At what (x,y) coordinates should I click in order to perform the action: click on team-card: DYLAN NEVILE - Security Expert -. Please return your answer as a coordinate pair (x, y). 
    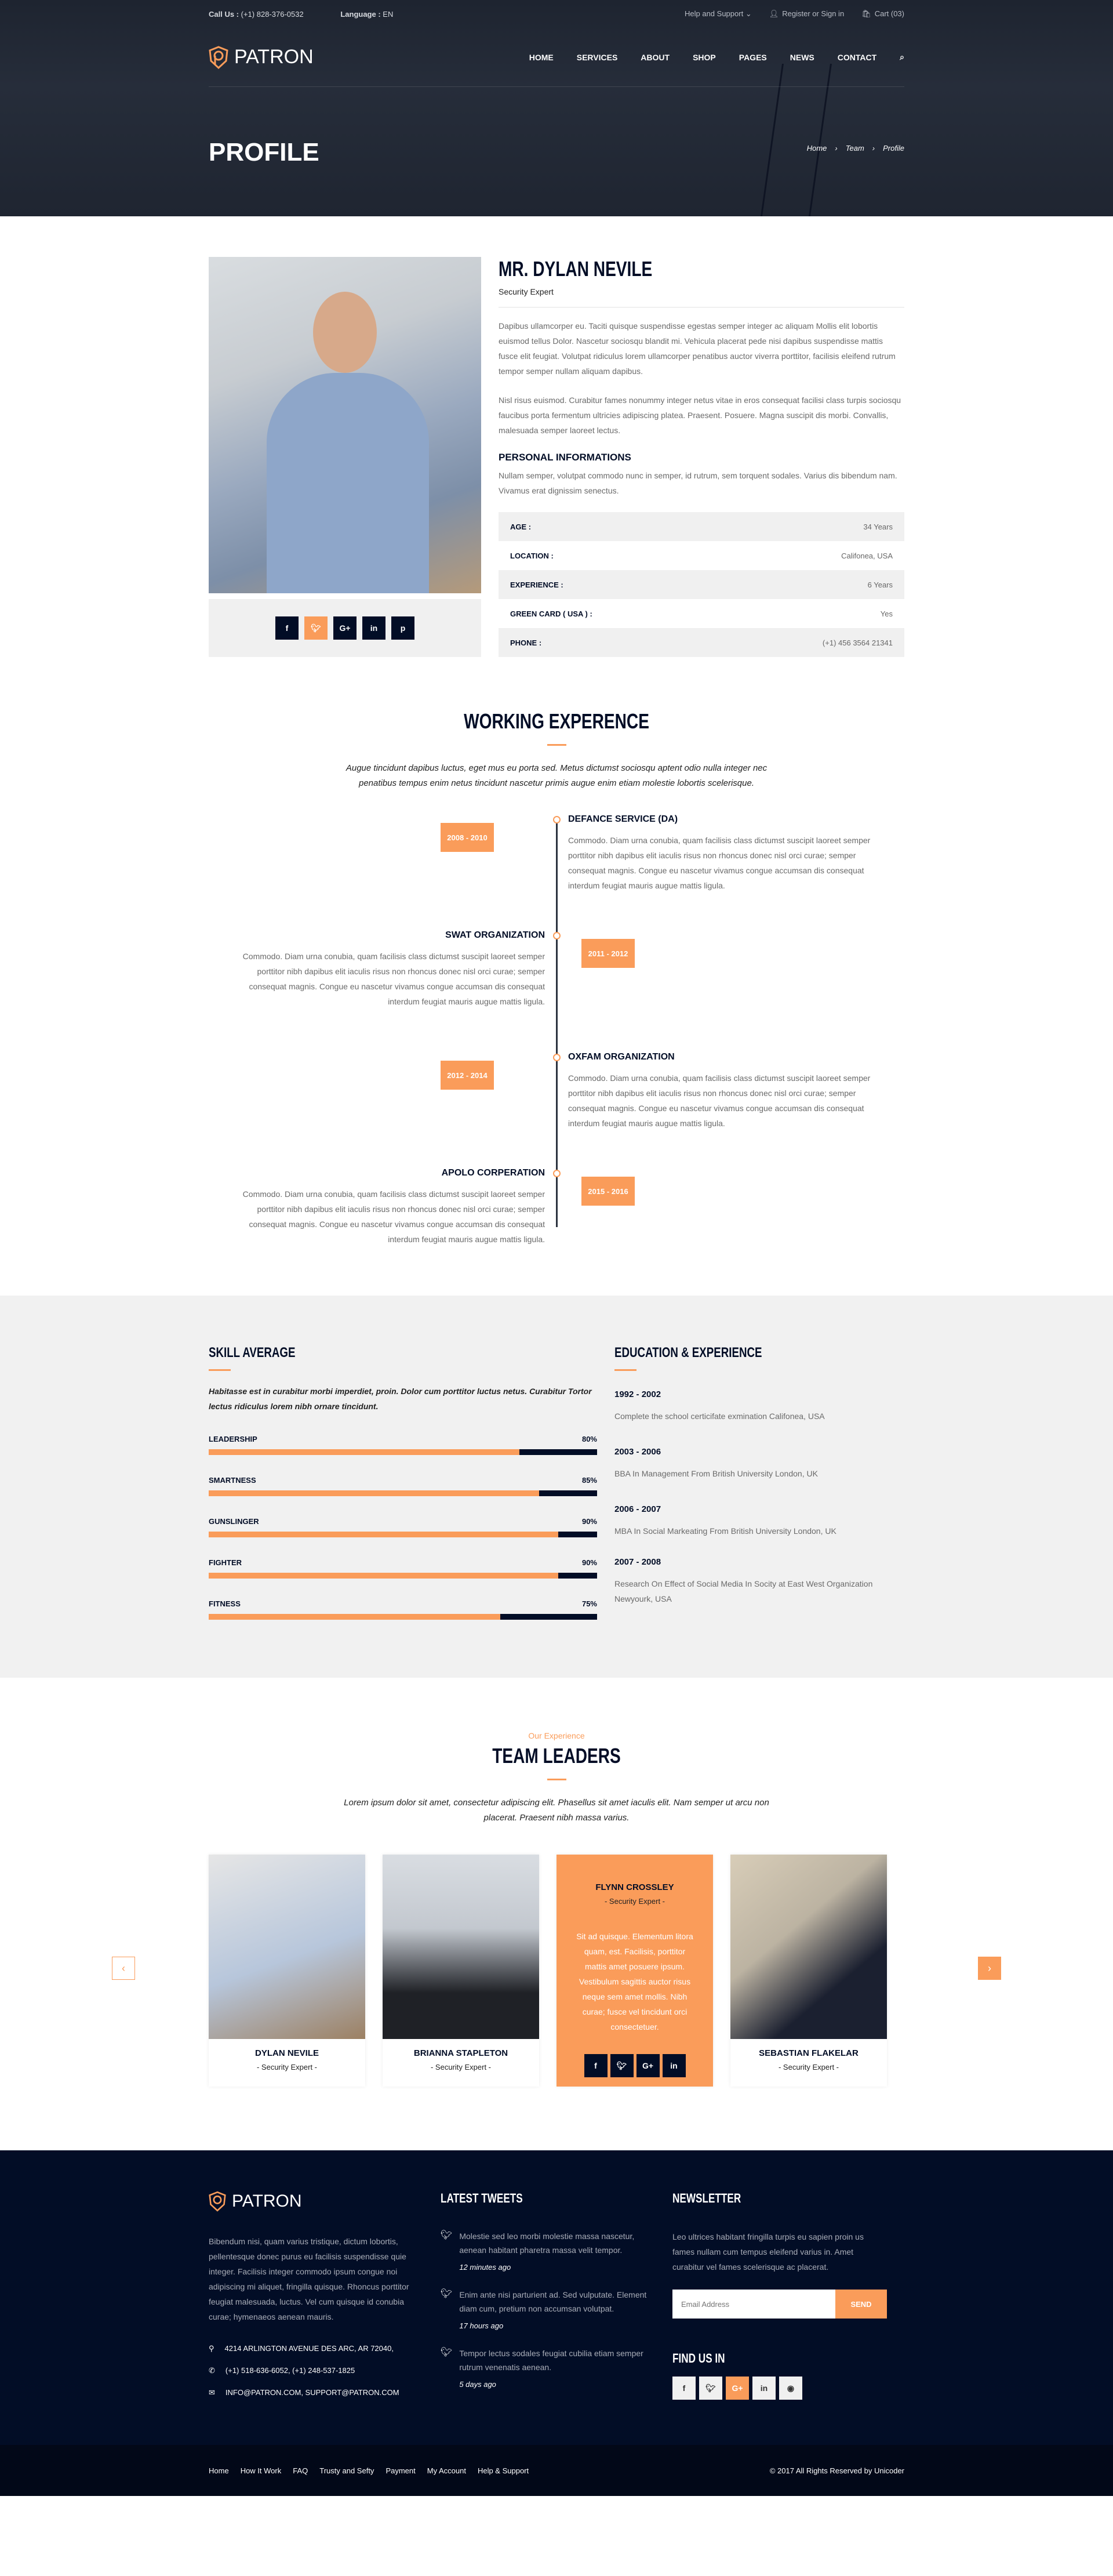
    Looking at the image, I should click on (287, 1971).